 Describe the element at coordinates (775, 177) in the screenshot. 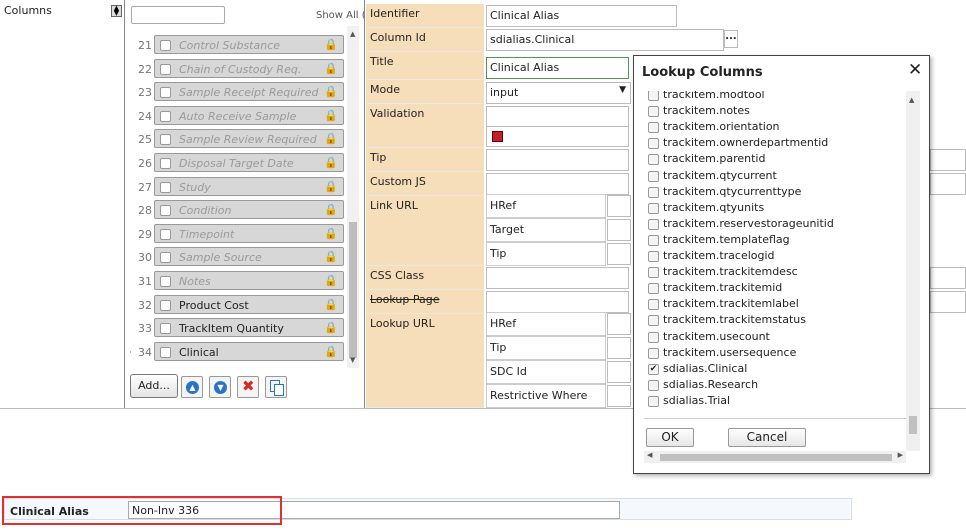

I see `lookup-option: trackitem.qtycurrent` at that location.